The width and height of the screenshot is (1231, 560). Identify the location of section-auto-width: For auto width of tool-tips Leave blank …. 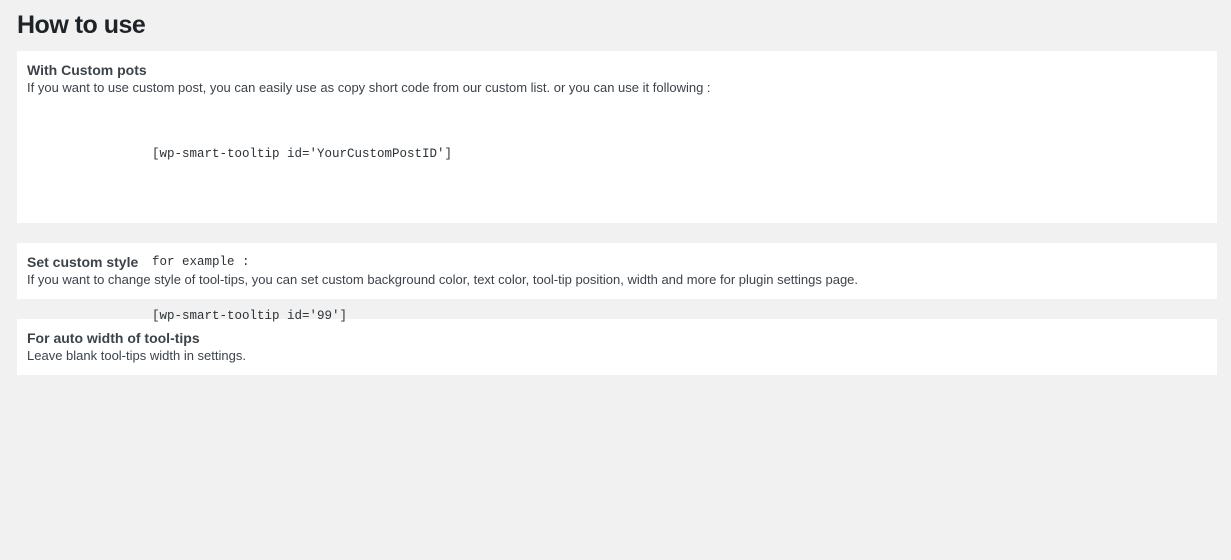
(617, 347).